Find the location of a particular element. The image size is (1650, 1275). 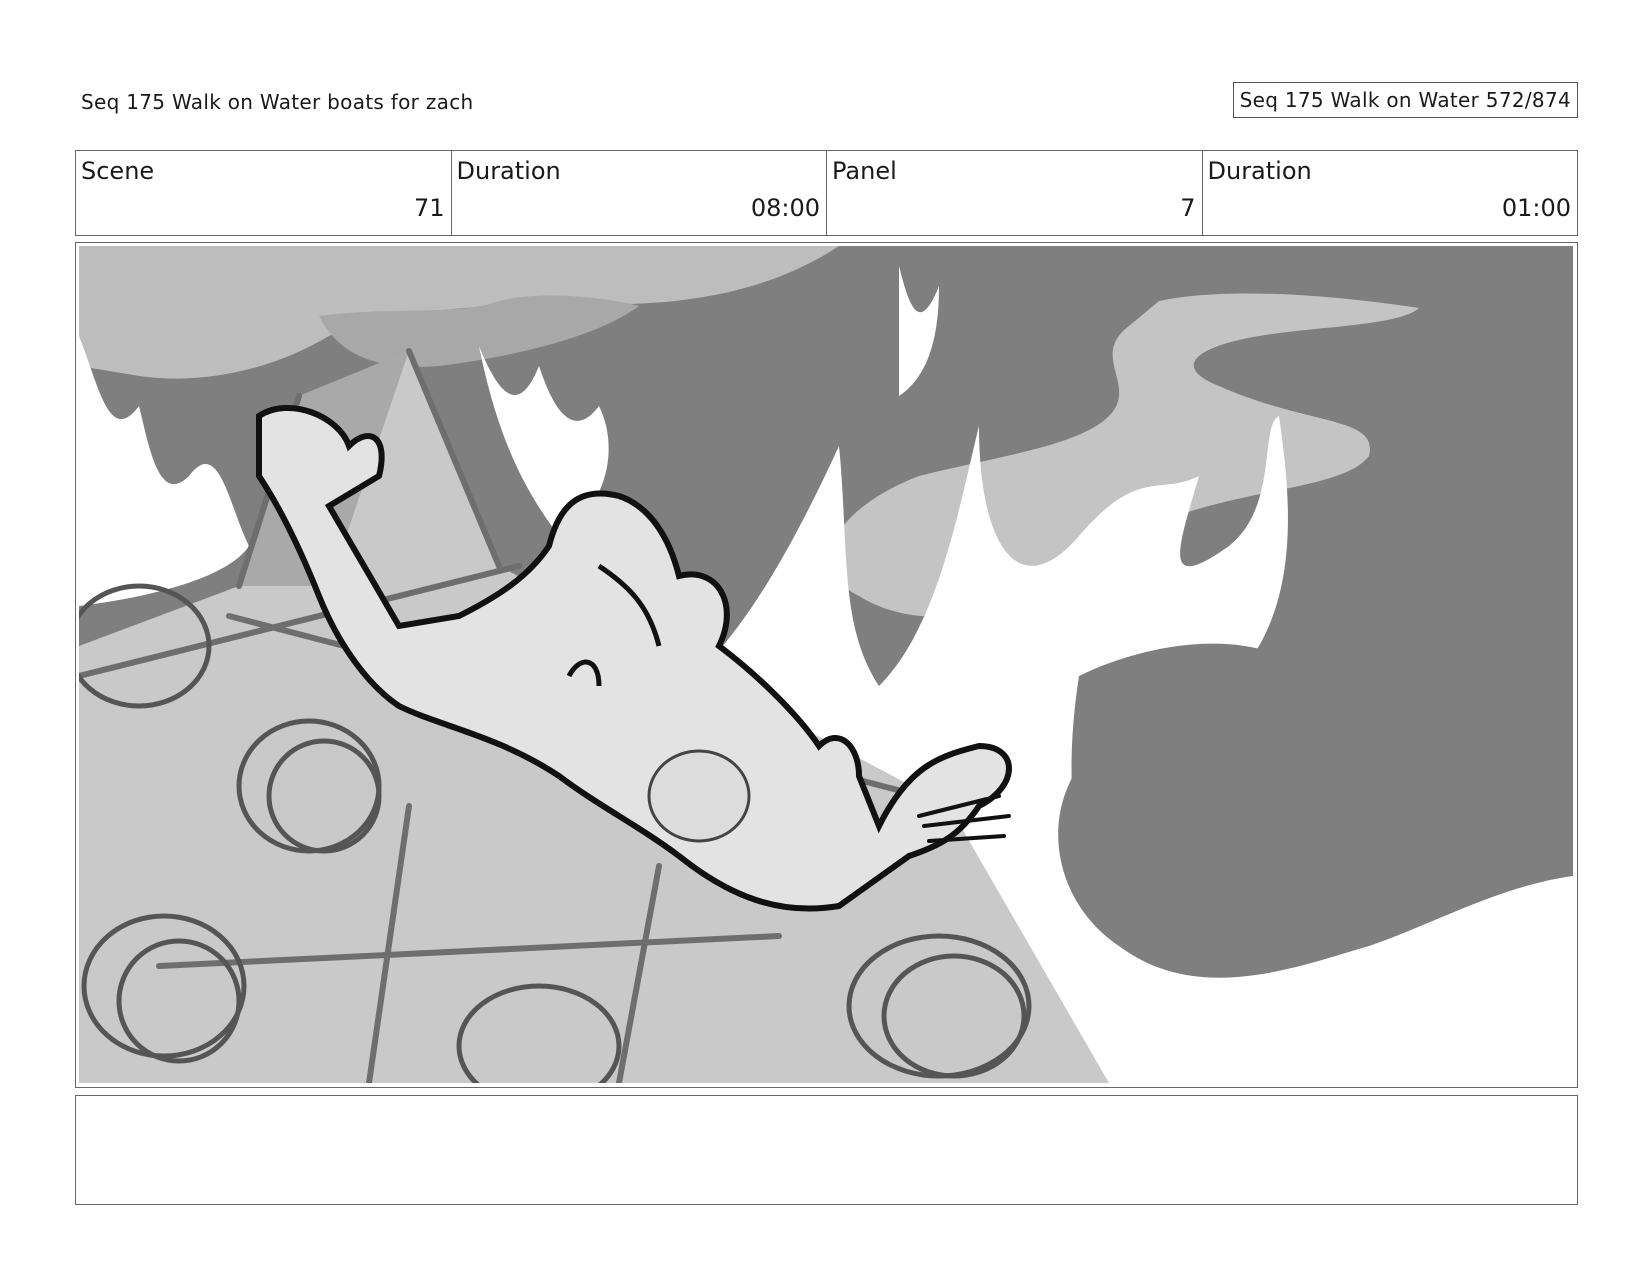

panel-label: Panel is located at coordinates (864, 171).